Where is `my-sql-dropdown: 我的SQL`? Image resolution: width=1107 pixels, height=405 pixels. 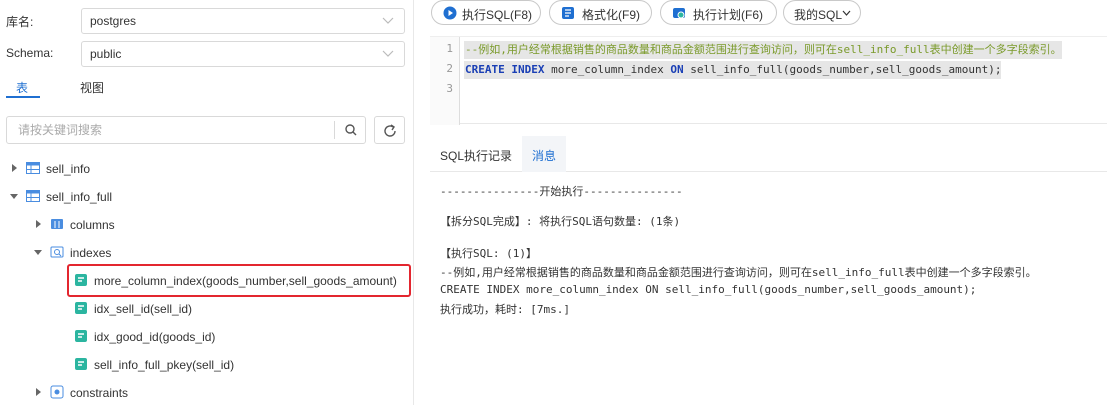
my-sql-dropdown: 我的SQL is located at coordinates (822, 12).